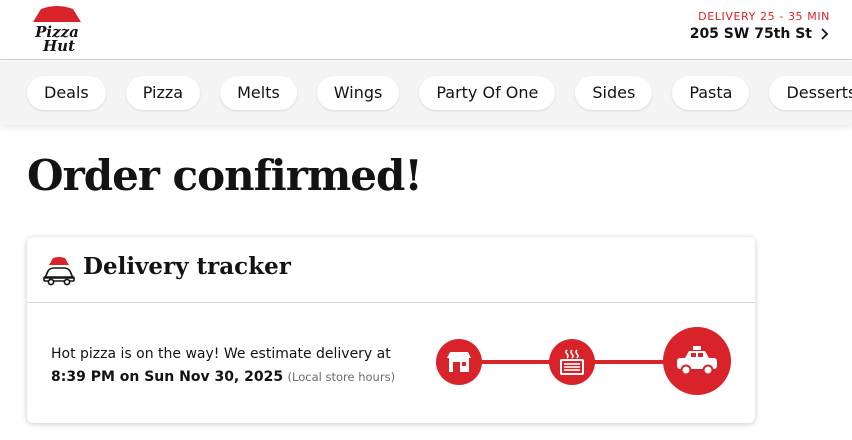 The image size is (852, 440). I want to click on svg-text: Hut, so click(58, 45).